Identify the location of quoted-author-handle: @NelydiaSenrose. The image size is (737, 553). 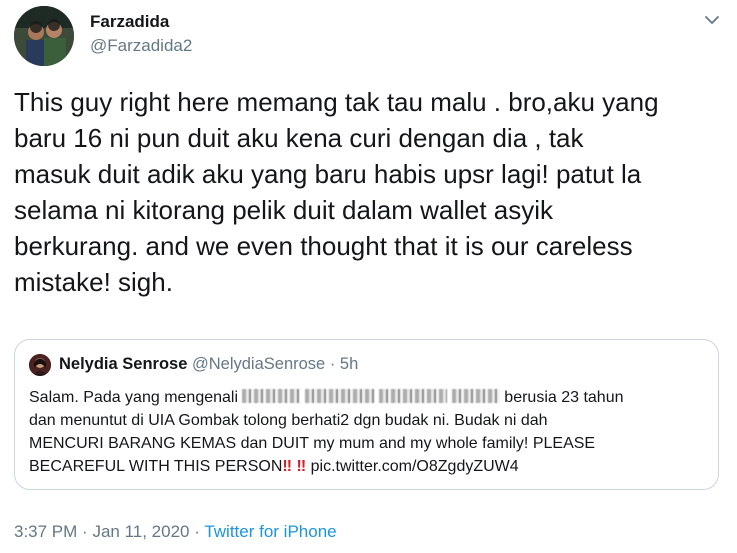
(258, 364).